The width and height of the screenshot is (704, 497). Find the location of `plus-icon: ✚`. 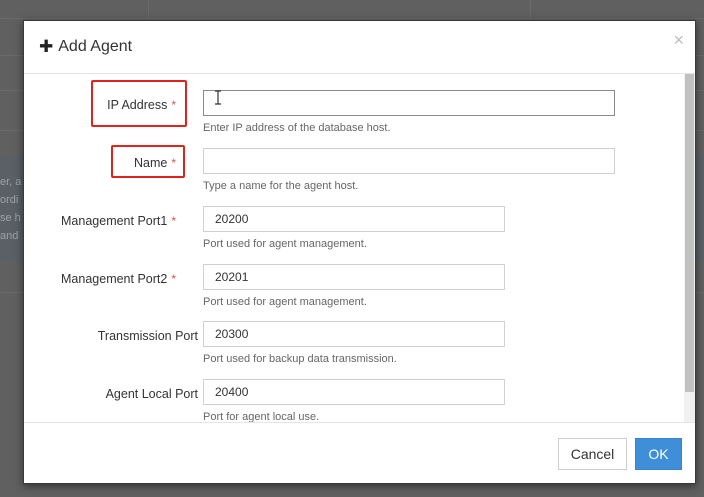

plus-icon: ✚ is located at coordinates (46, 46).